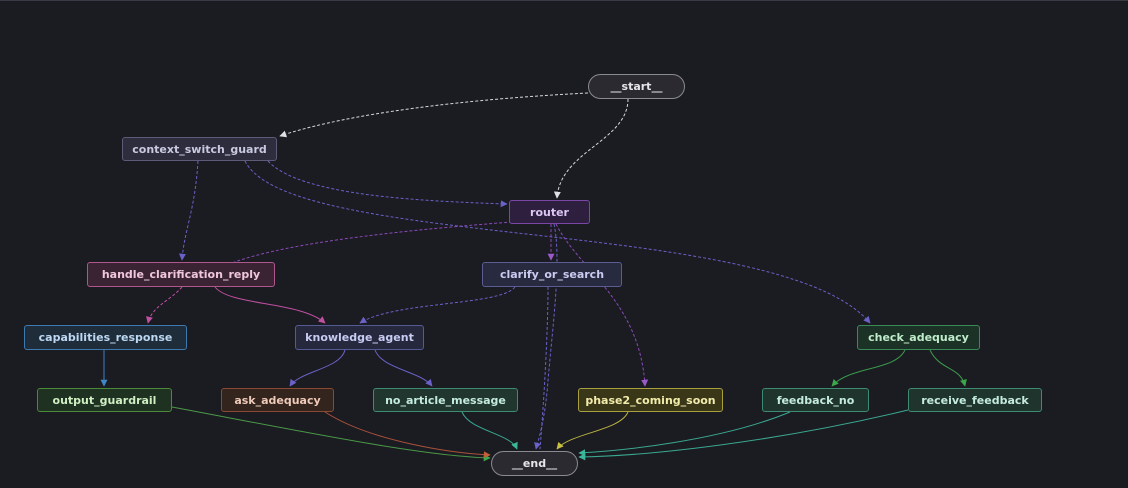 The width and height of the screenshot is (1128, 488). What do you see at coordinates (445, 400) in the screenshot?
I see `node-no-article-message: no_article_message` at bounding box center [445, 400].